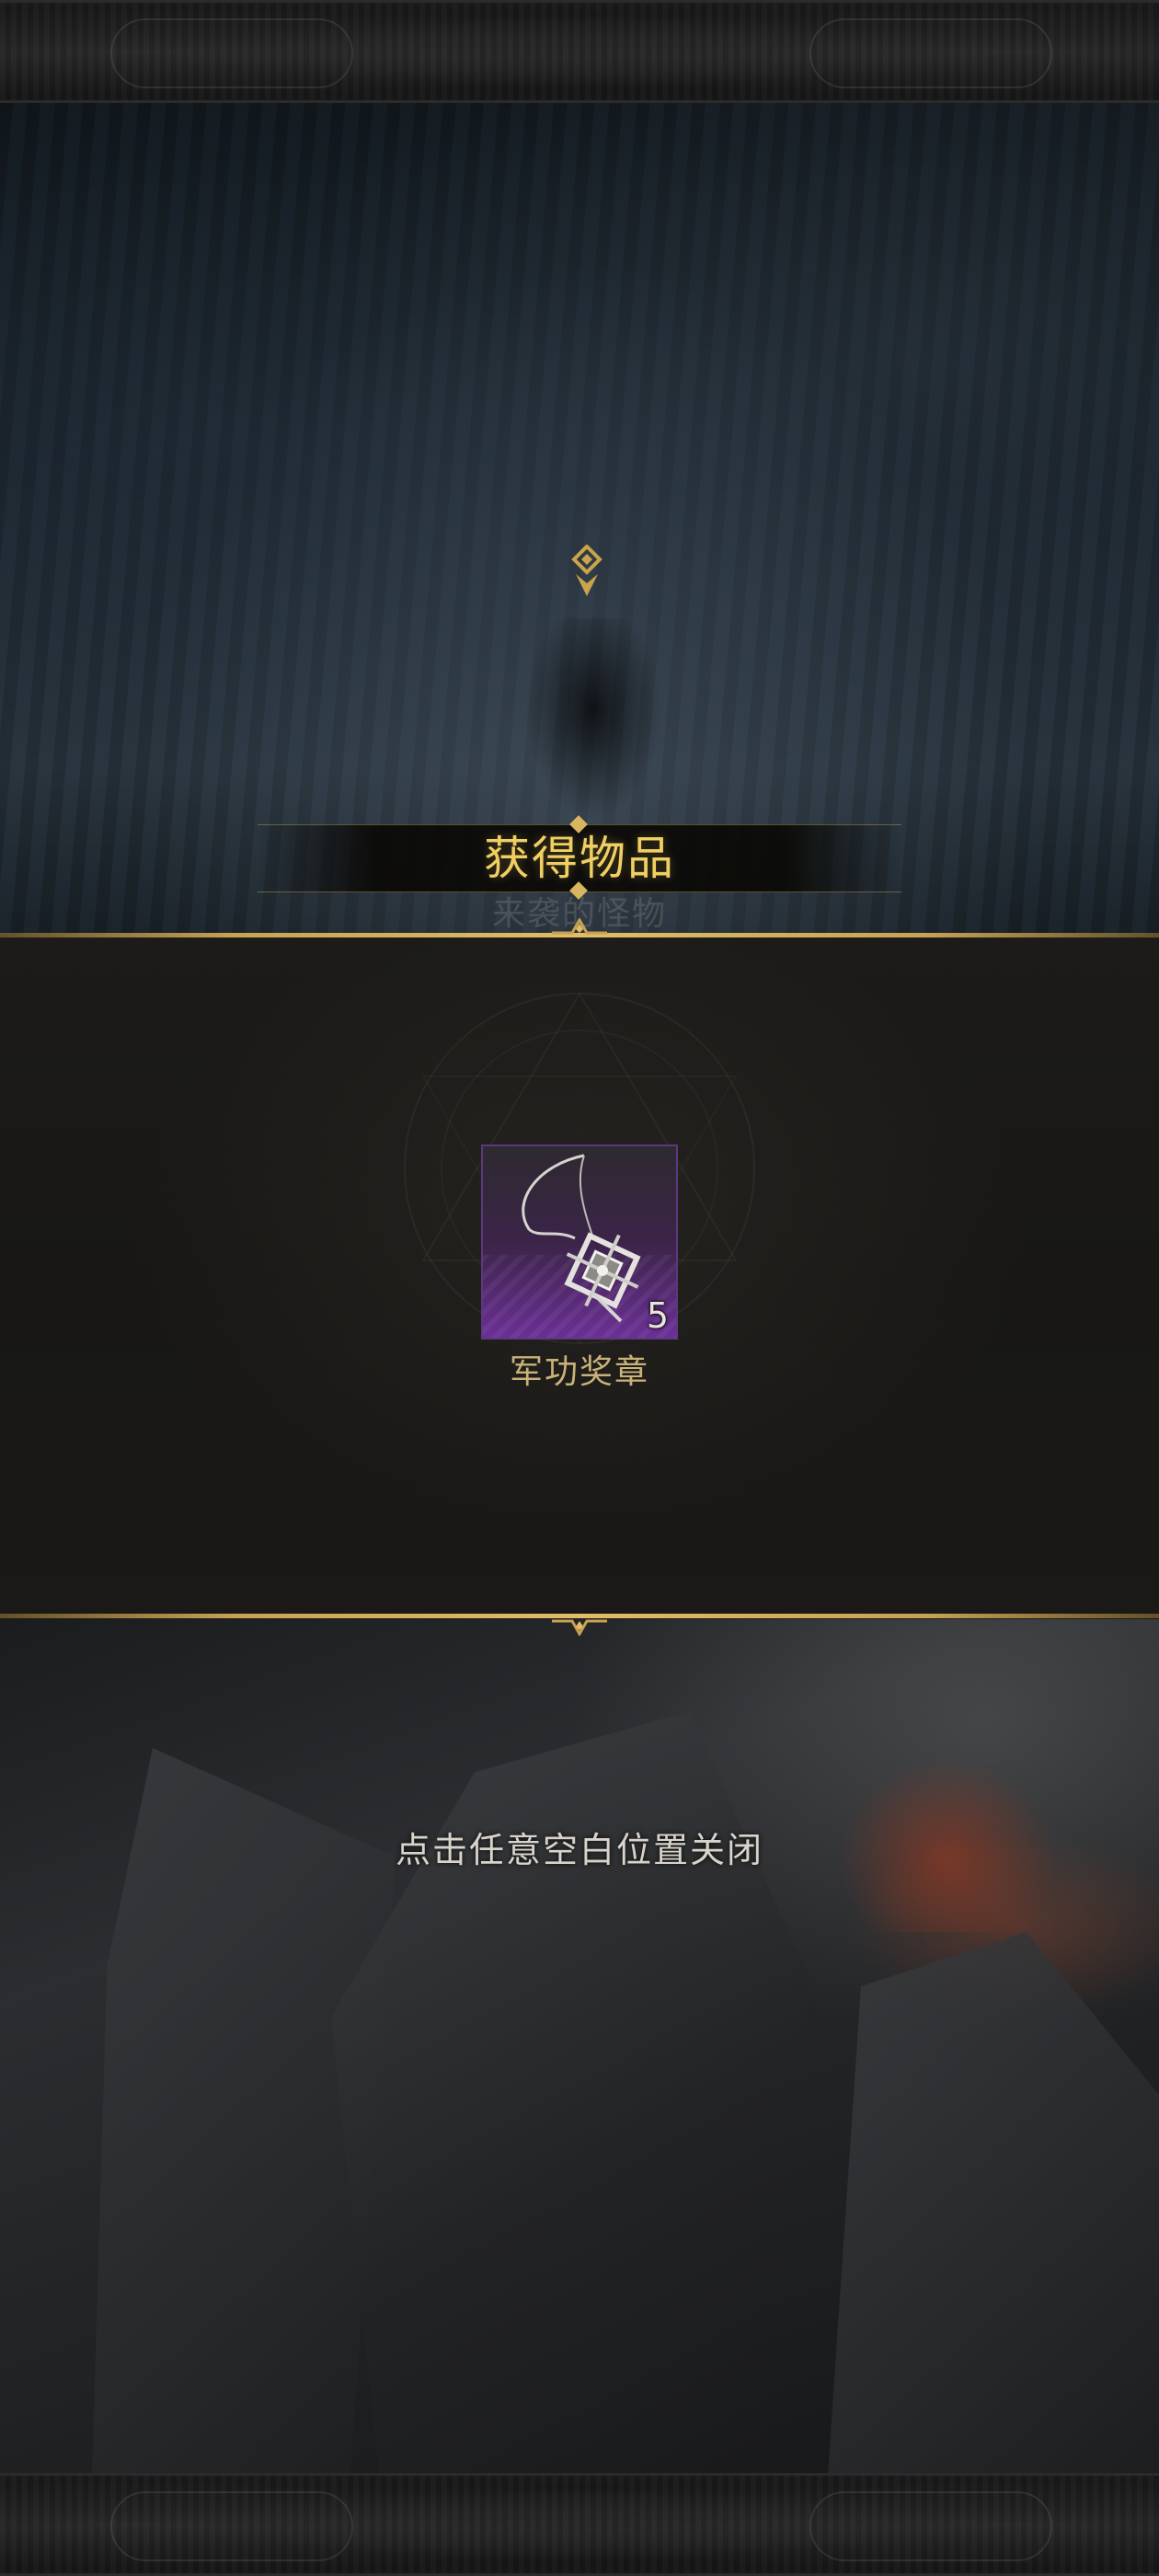 This screenshot has height=2576, width=1159. Describe the element at coordinates (579, 1616) in the screenshot. I see `panel-bottom-divider` at that location.